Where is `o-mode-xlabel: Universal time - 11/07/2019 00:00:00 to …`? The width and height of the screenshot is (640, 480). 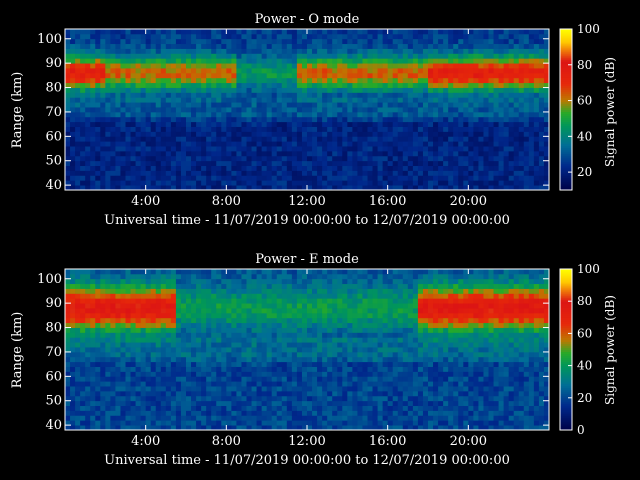
o-mode-xlabel: Universal time - 11/07/2019 00:00:00 to … is located at coordinates (307, 220).